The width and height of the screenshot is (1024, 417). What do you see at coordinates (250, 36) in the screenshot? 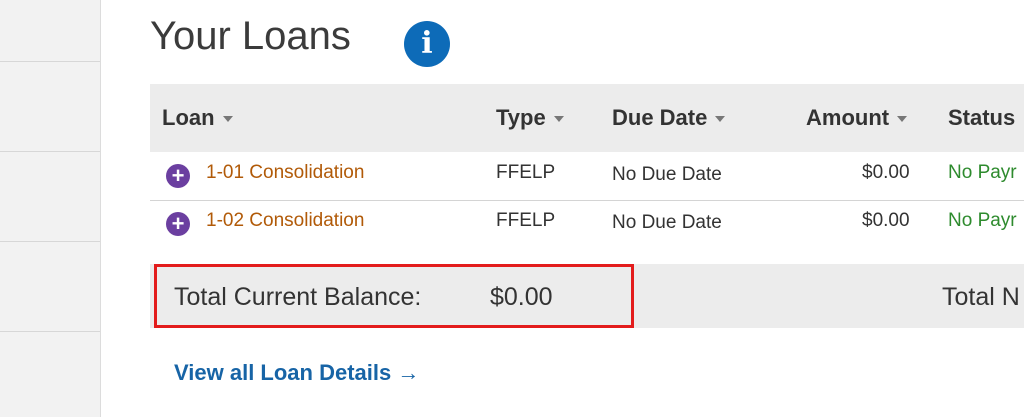
I see `page-title: Your Loans` at bounding box center [250, 36].